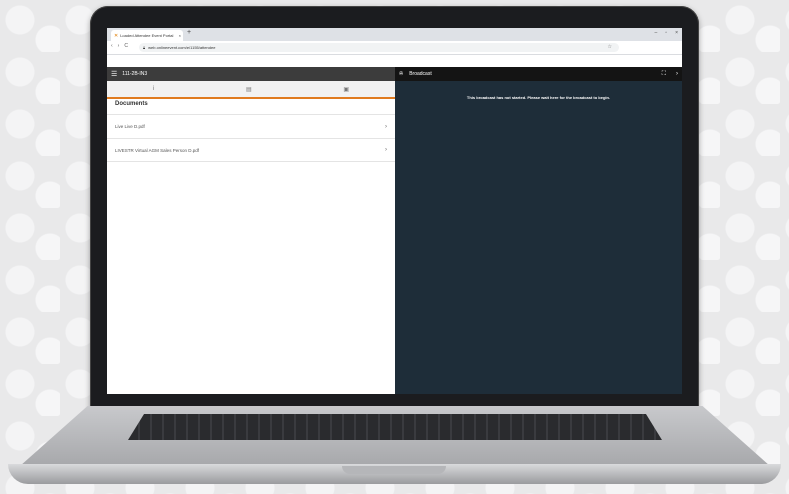 The image size is (789, 494). I want to click on documents-icon: ▣, so click(346, 89).